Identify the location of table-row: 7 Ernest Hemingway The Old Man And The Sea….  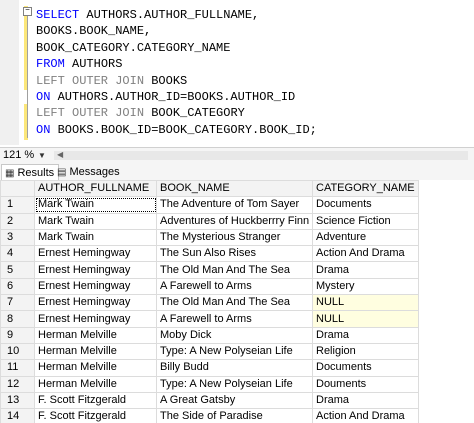
(209, 303).